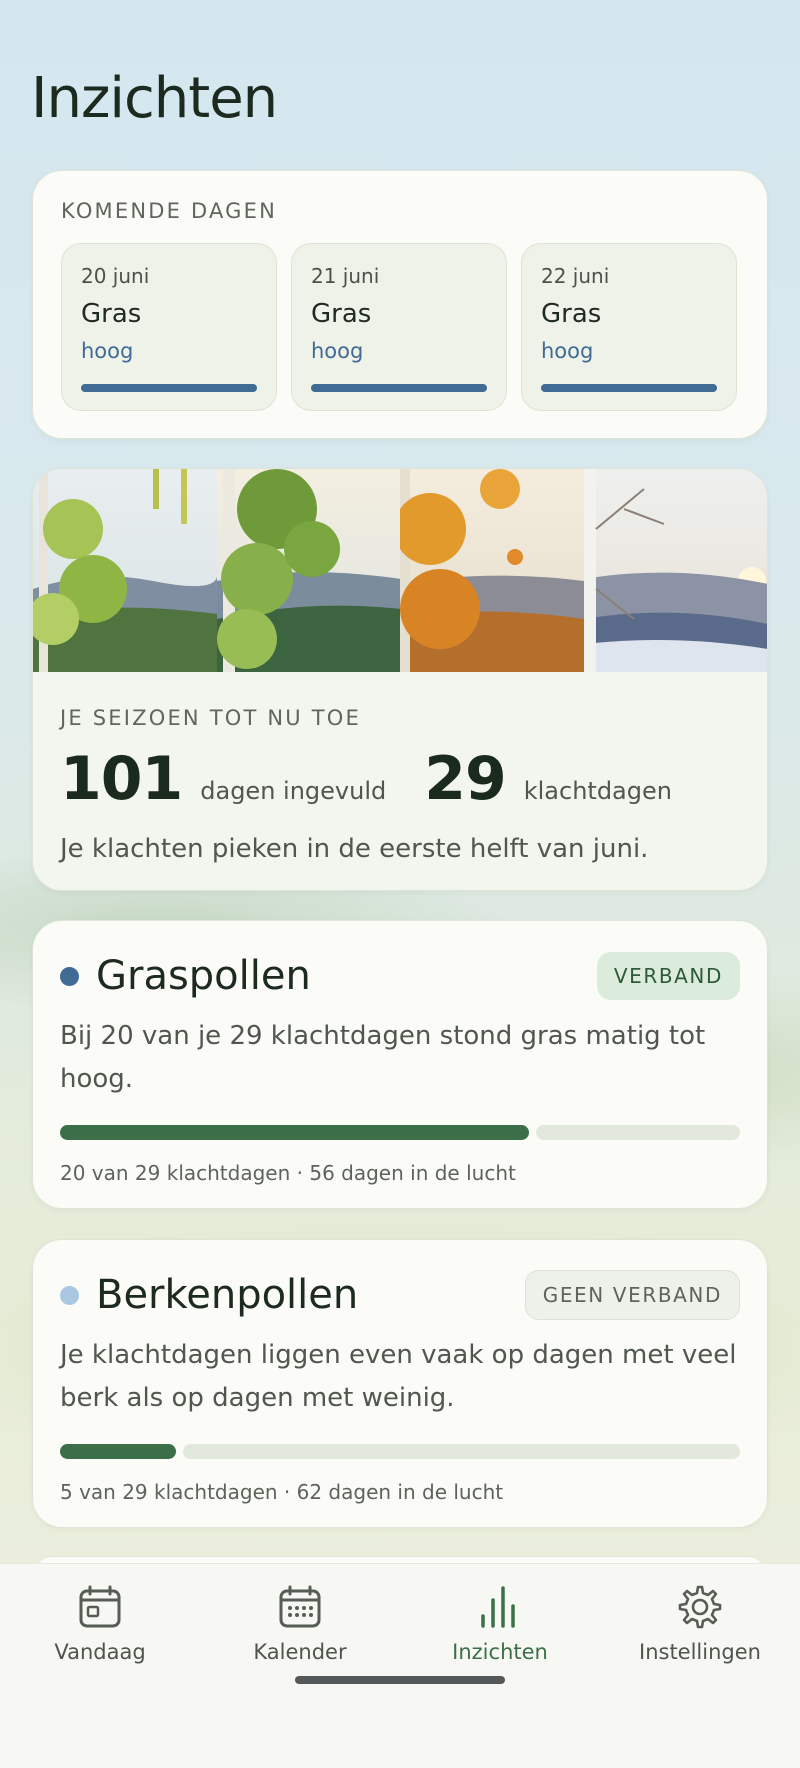 Image resolution: width=800 pixels, height=1768 pixels. I want to click on gear-icon, so click(700, 1607).